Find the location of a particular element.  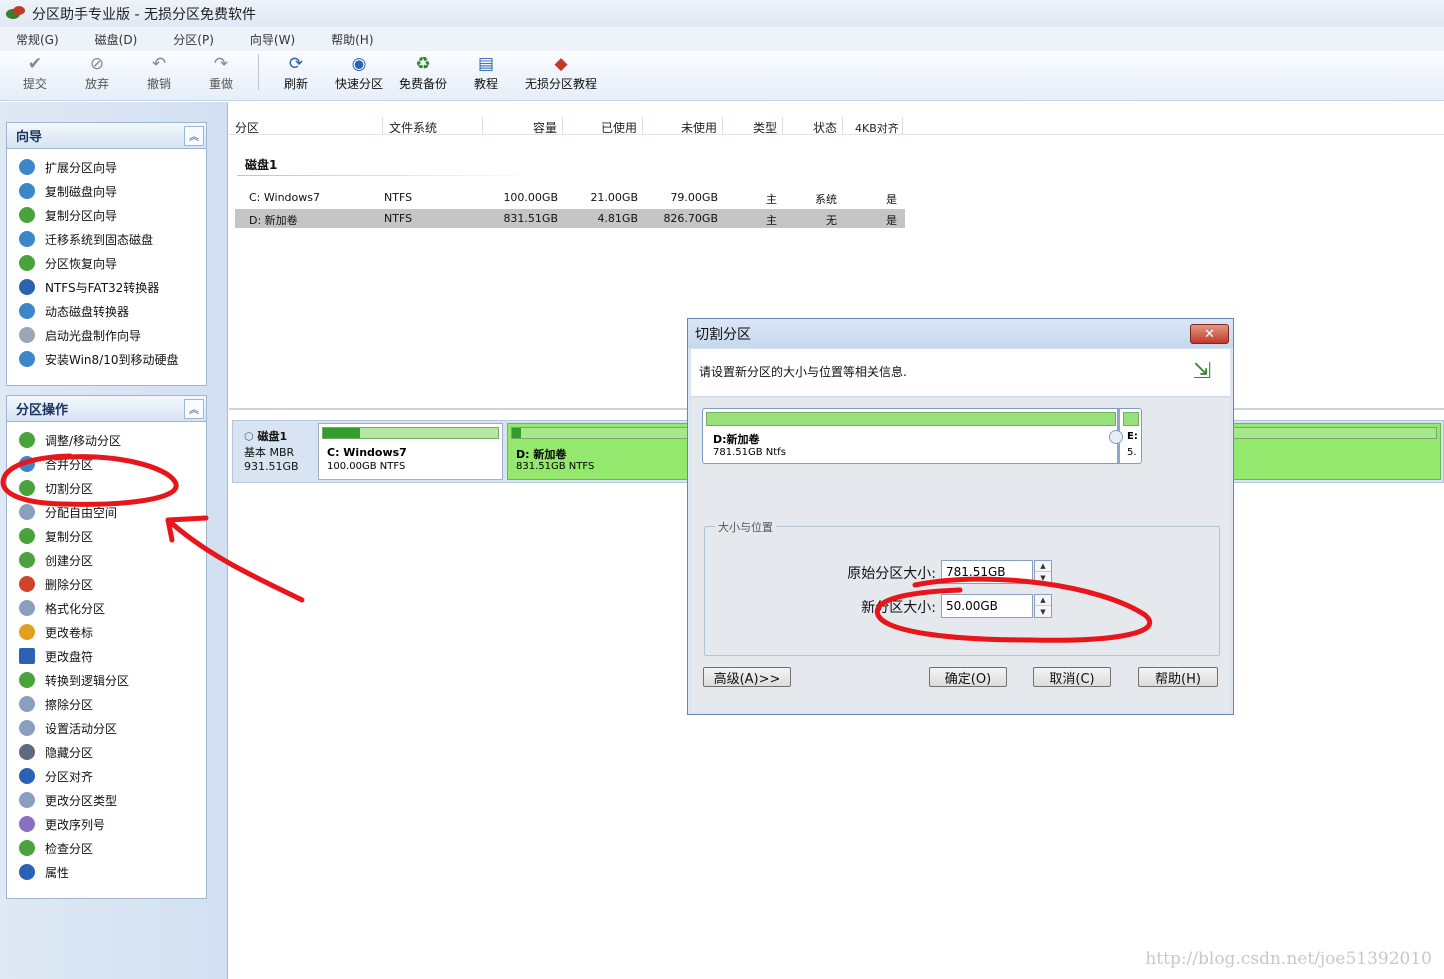

split-partition-icon: ⇲ is located at coordinates (1202, 371).